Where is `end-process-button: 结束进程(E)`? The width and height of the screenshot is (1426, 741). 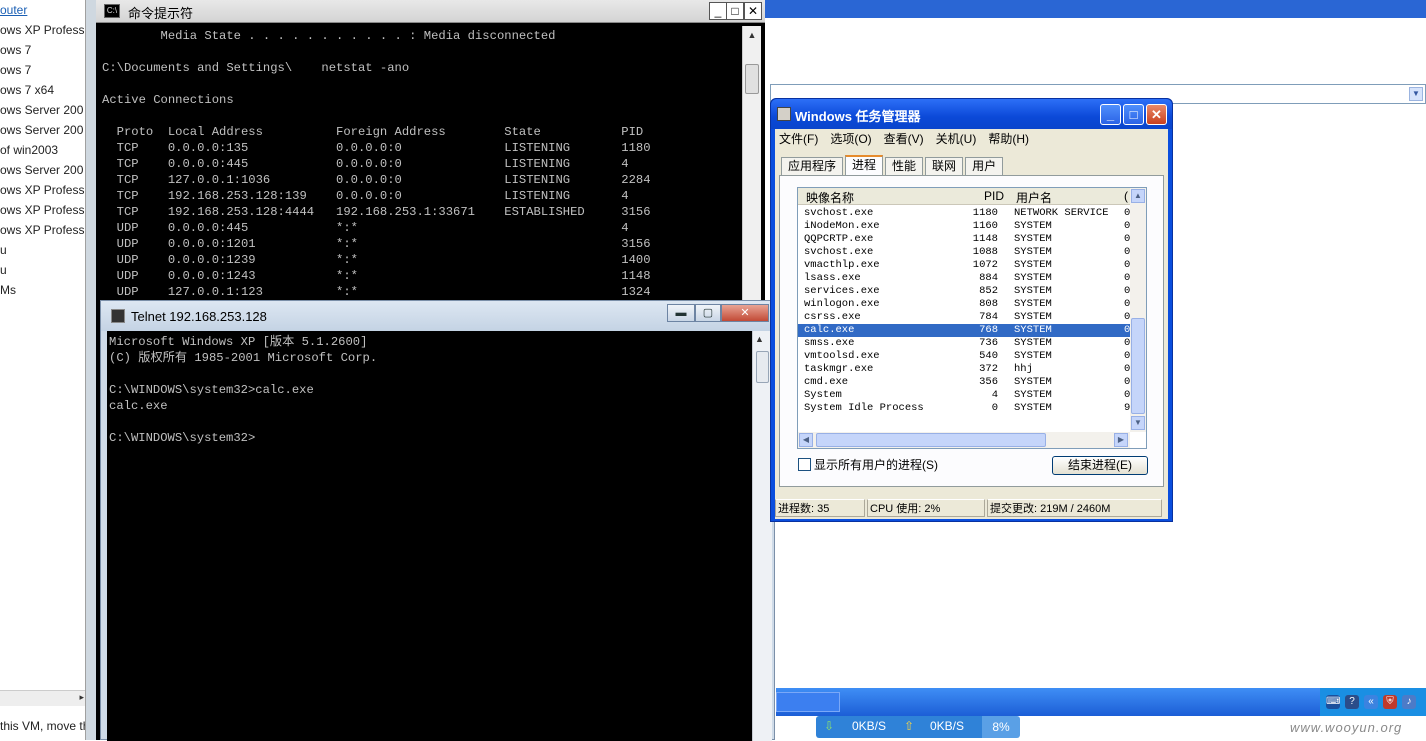
end-process-button: 结束进程(E) is located at coordinates (1100, 465).